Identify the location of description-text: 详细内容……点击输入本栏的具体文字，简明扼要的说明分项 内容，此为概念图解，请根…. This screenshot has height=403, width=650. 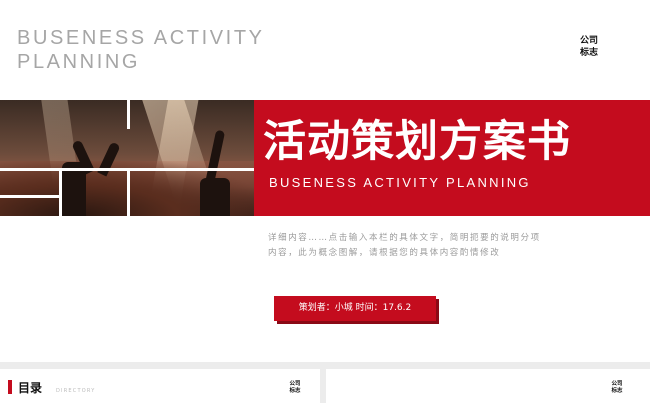
(448, 246).